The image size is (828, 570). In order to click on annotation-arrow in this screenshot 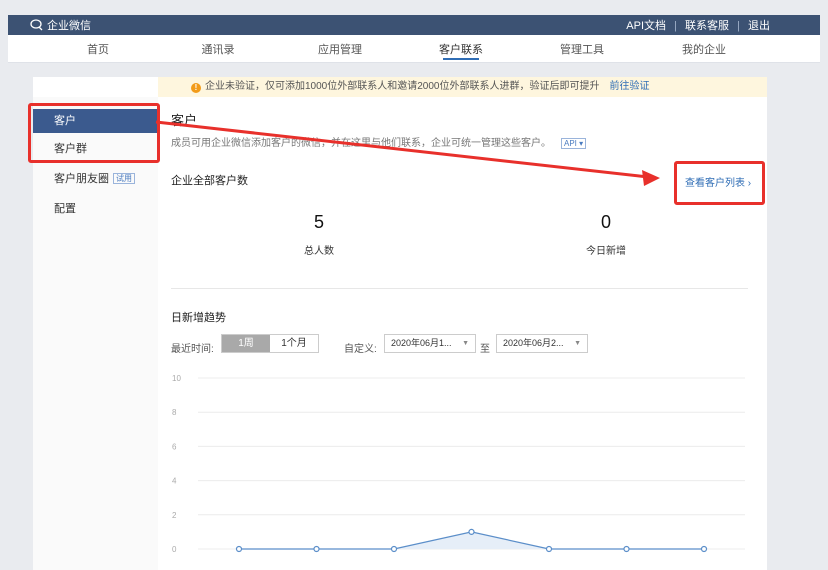, I will do `click(407, 153)`.